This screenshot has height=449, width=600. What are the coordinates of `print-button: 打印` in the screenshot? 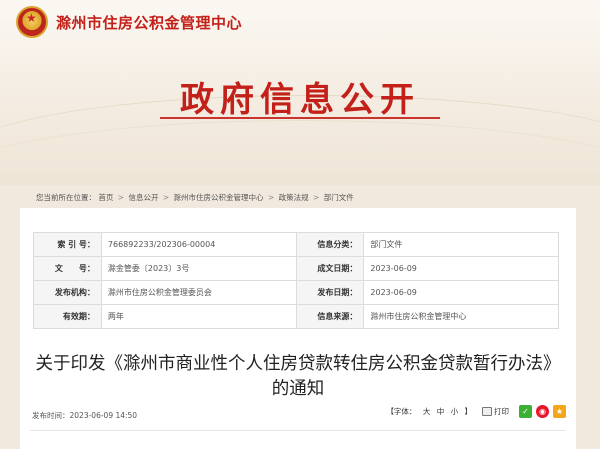 It's located at (501, 411).